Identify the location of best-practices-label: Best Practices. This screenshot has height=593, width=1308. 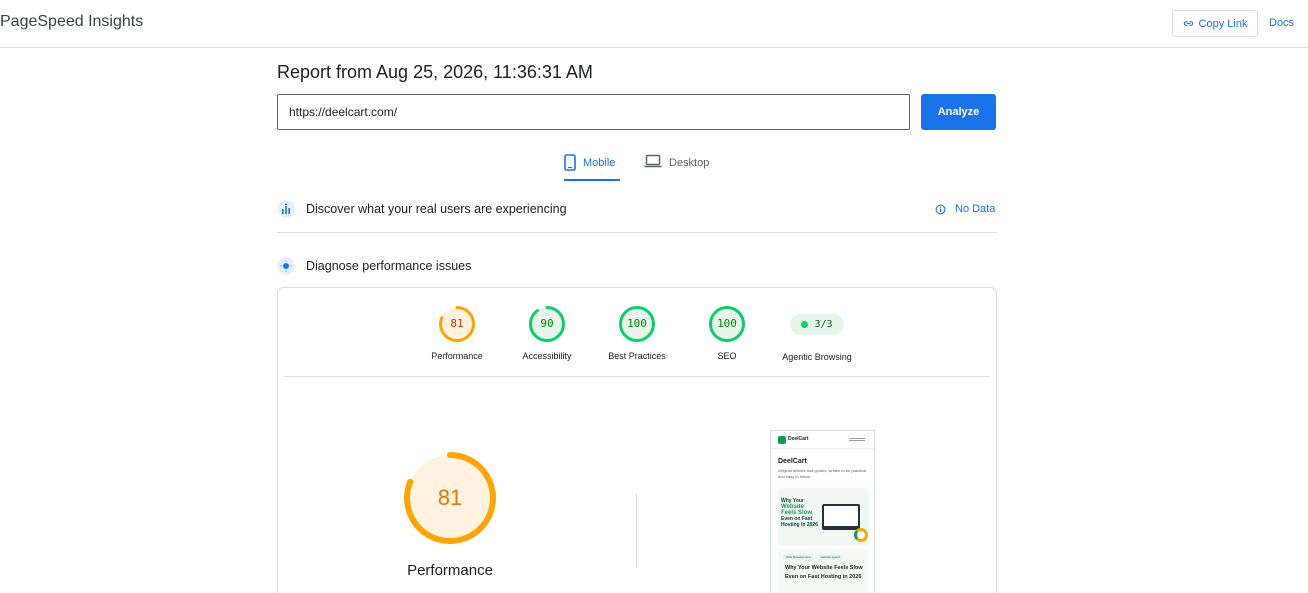
(637, 356).